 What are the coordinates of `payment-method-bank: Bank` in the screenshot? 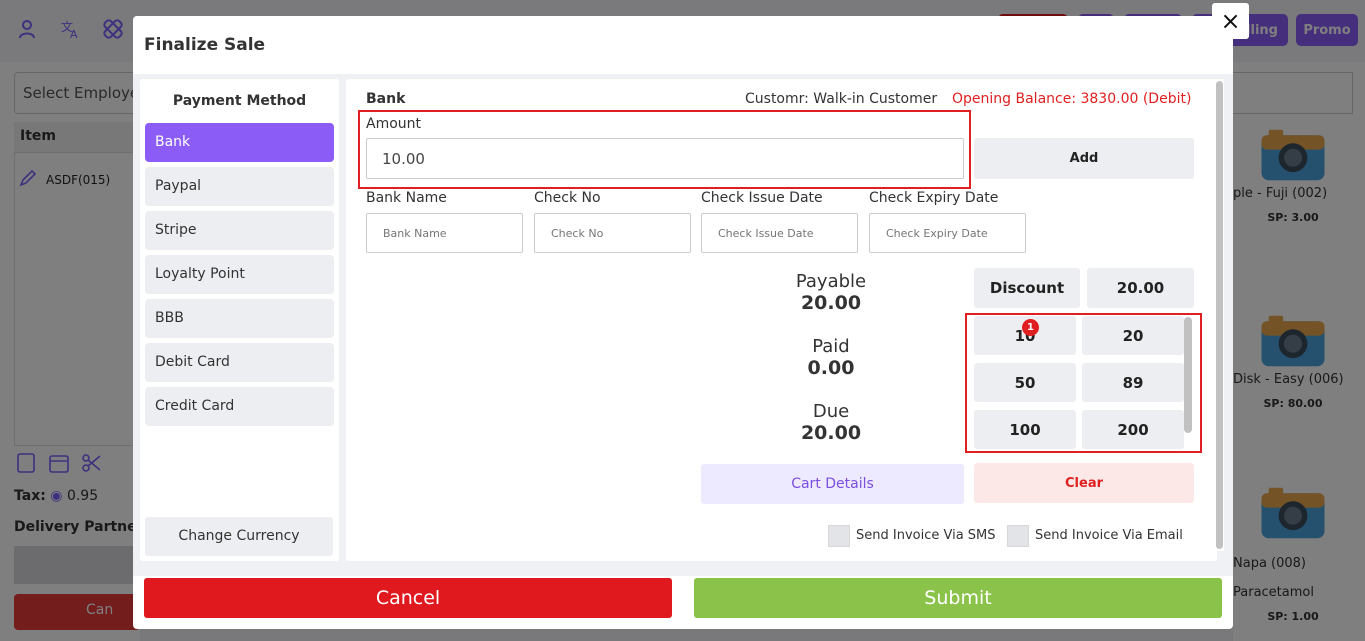 It's located at (239, 142).